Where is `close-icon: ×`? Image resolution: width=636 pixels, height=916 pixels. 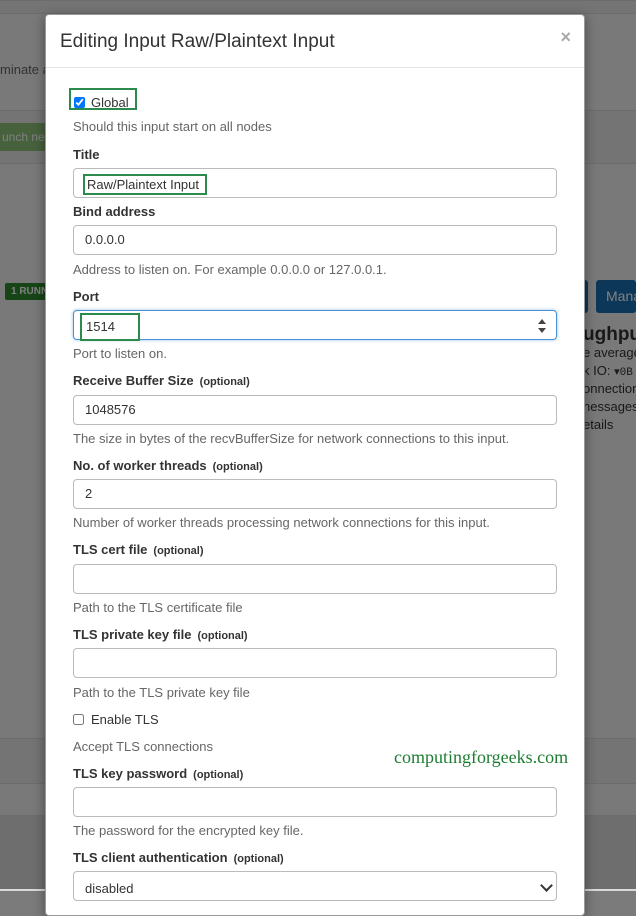
close-icon: × is located at coordinates (565, 37).